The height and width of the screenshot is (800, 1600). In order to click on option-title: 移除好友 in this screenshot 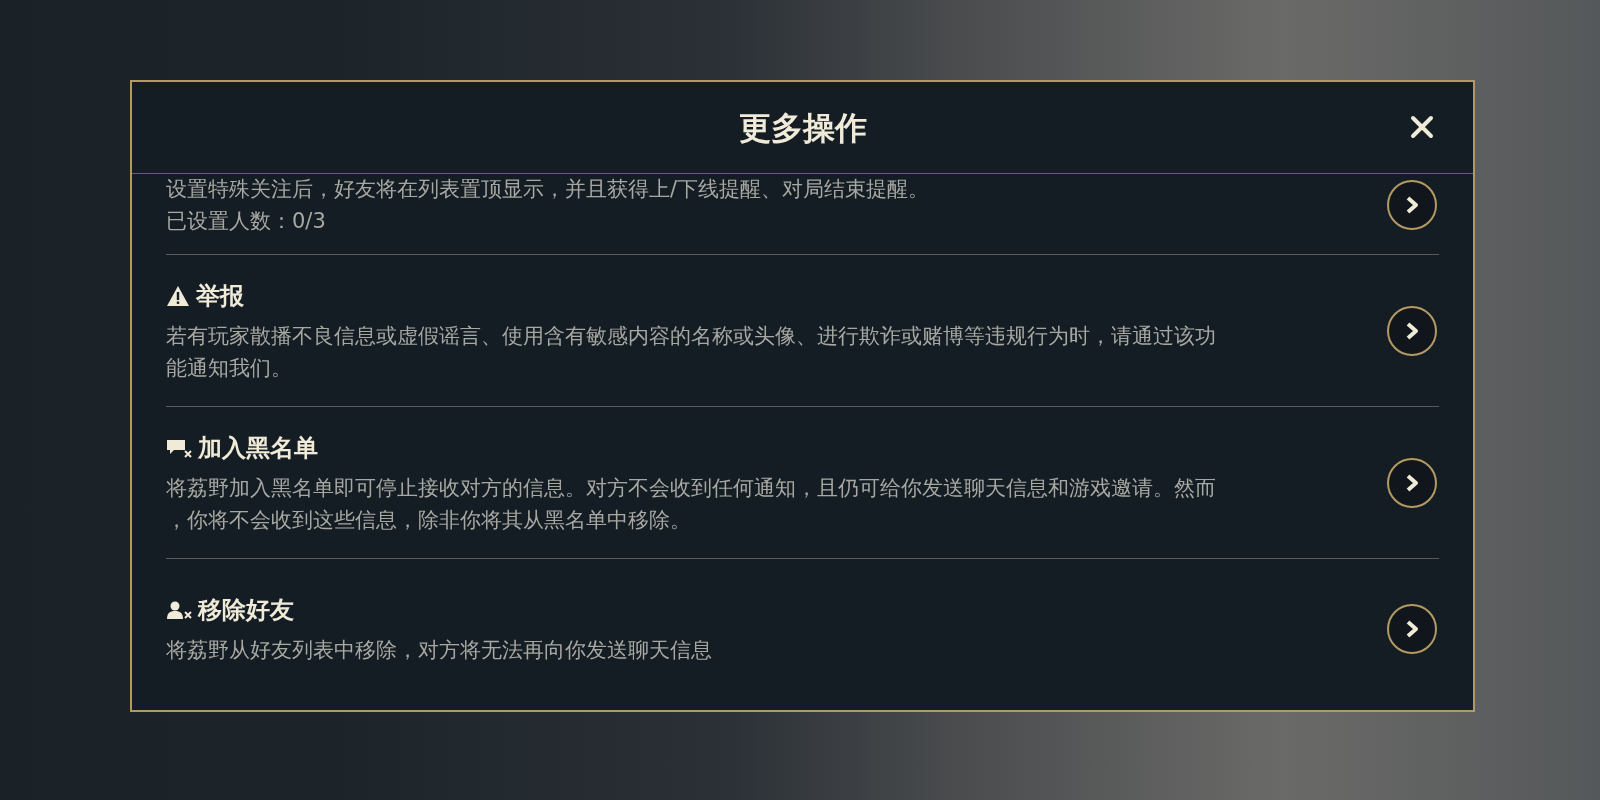, I will do `click(246, 610)`.